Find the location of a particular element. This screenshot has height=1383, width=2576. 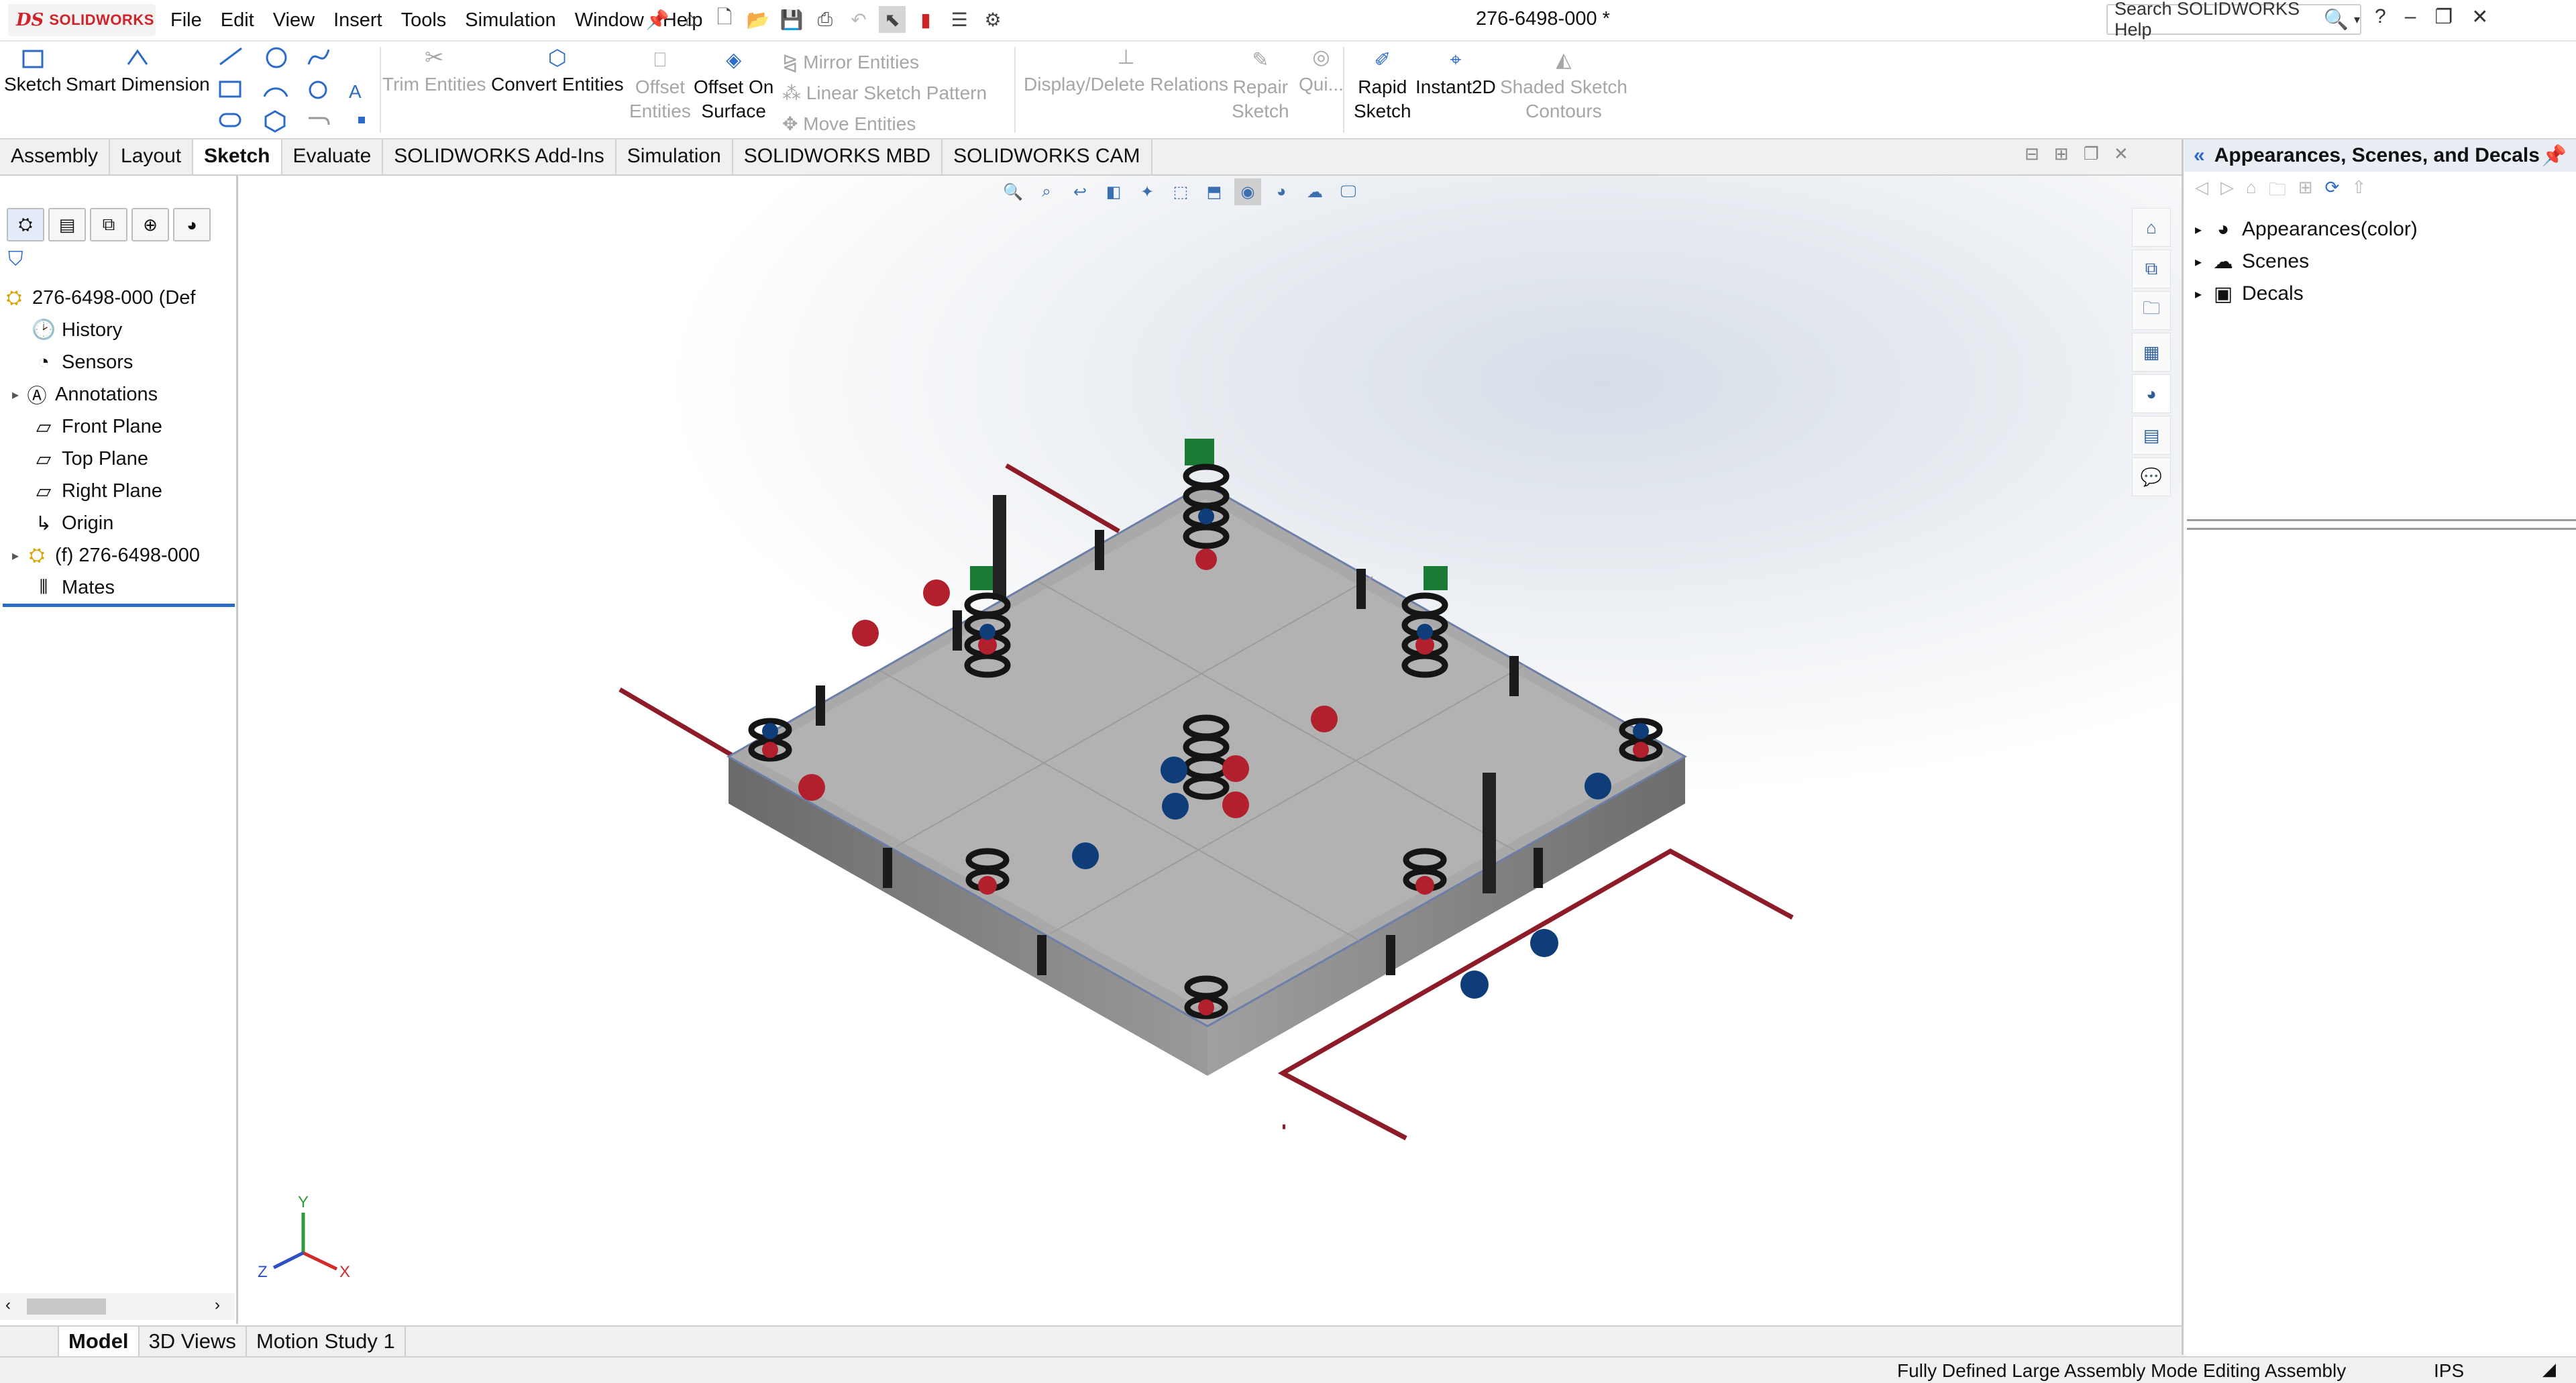

viewport-restore-icon: ❐ is located at coordinates (2091, 154).